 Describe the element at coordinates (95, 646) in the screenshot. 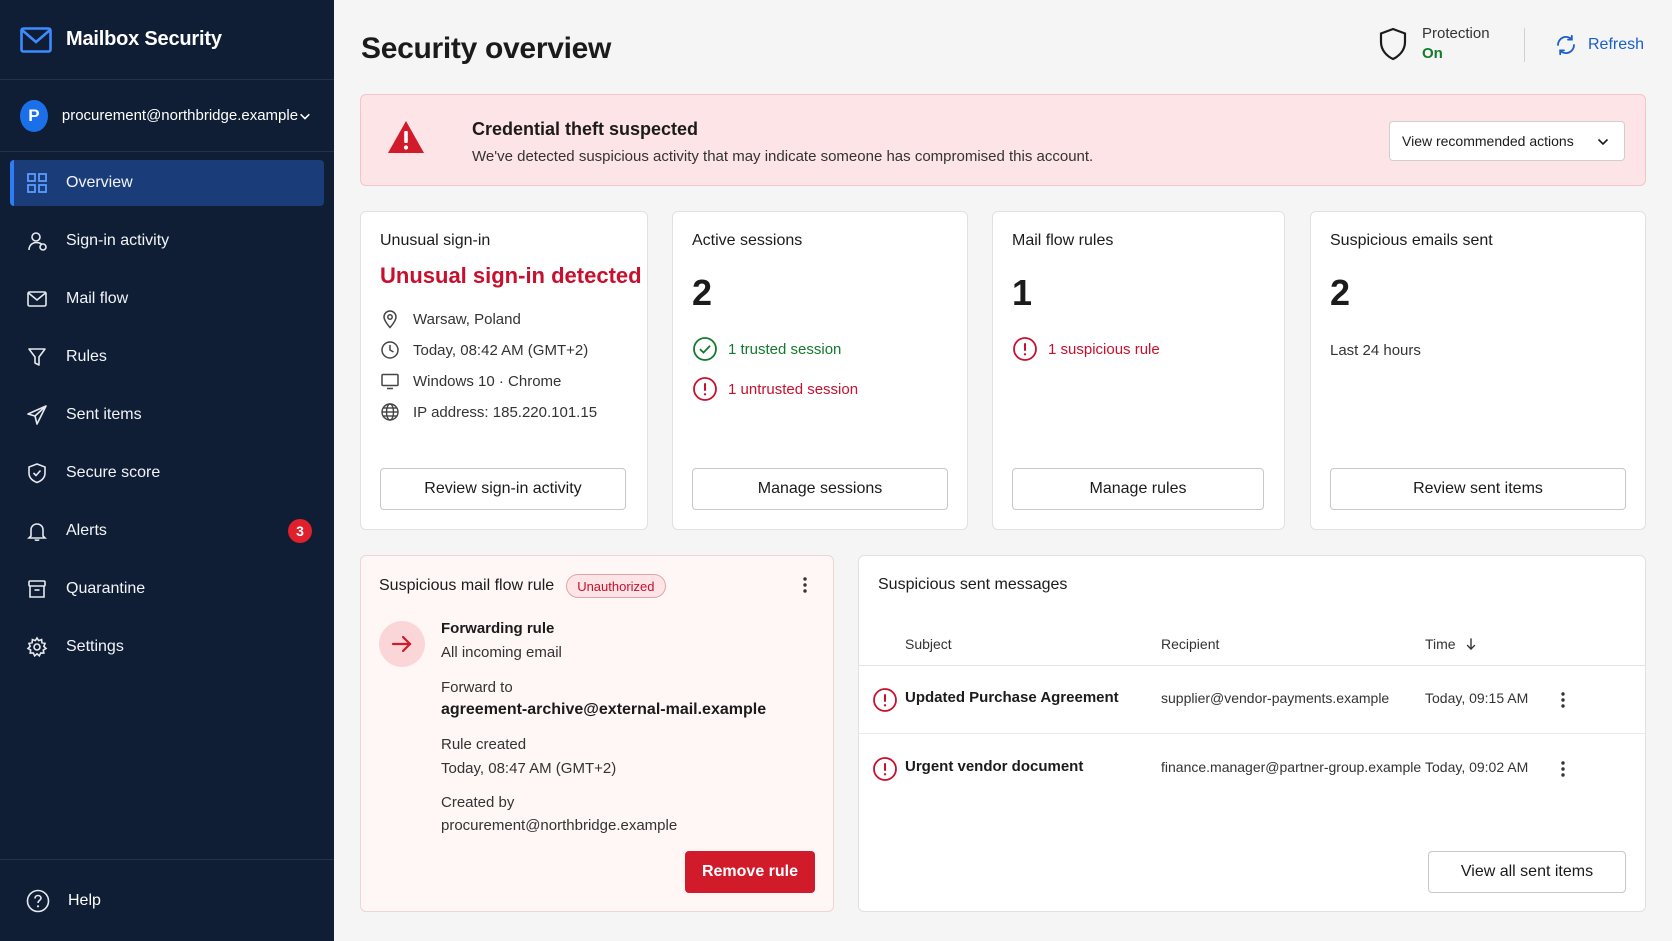

I see `sidebar-item-label: Settings` at that location.